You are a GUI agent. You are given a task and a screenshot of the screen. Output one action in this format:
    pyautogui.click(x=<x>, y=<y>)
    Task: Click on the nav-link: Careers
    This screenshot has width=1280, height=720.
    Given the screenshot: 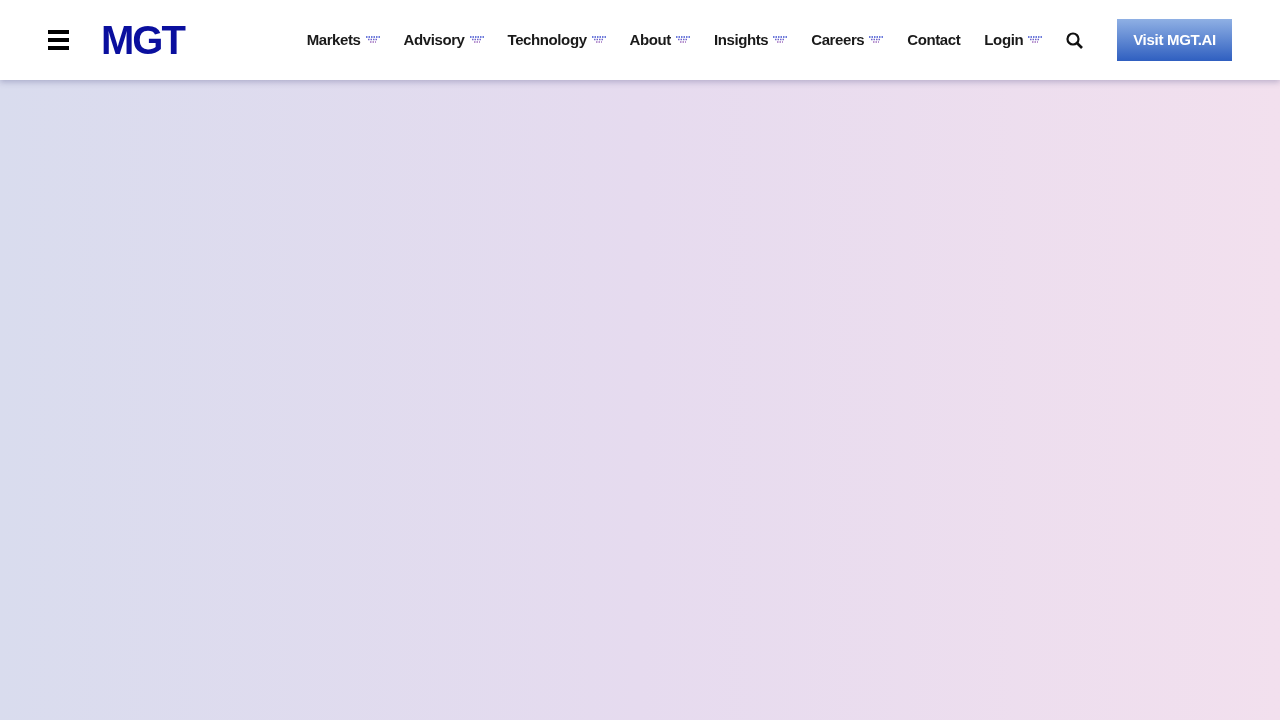 What is the action you would take?
    pyautogui.click(x=847, y=40)
    